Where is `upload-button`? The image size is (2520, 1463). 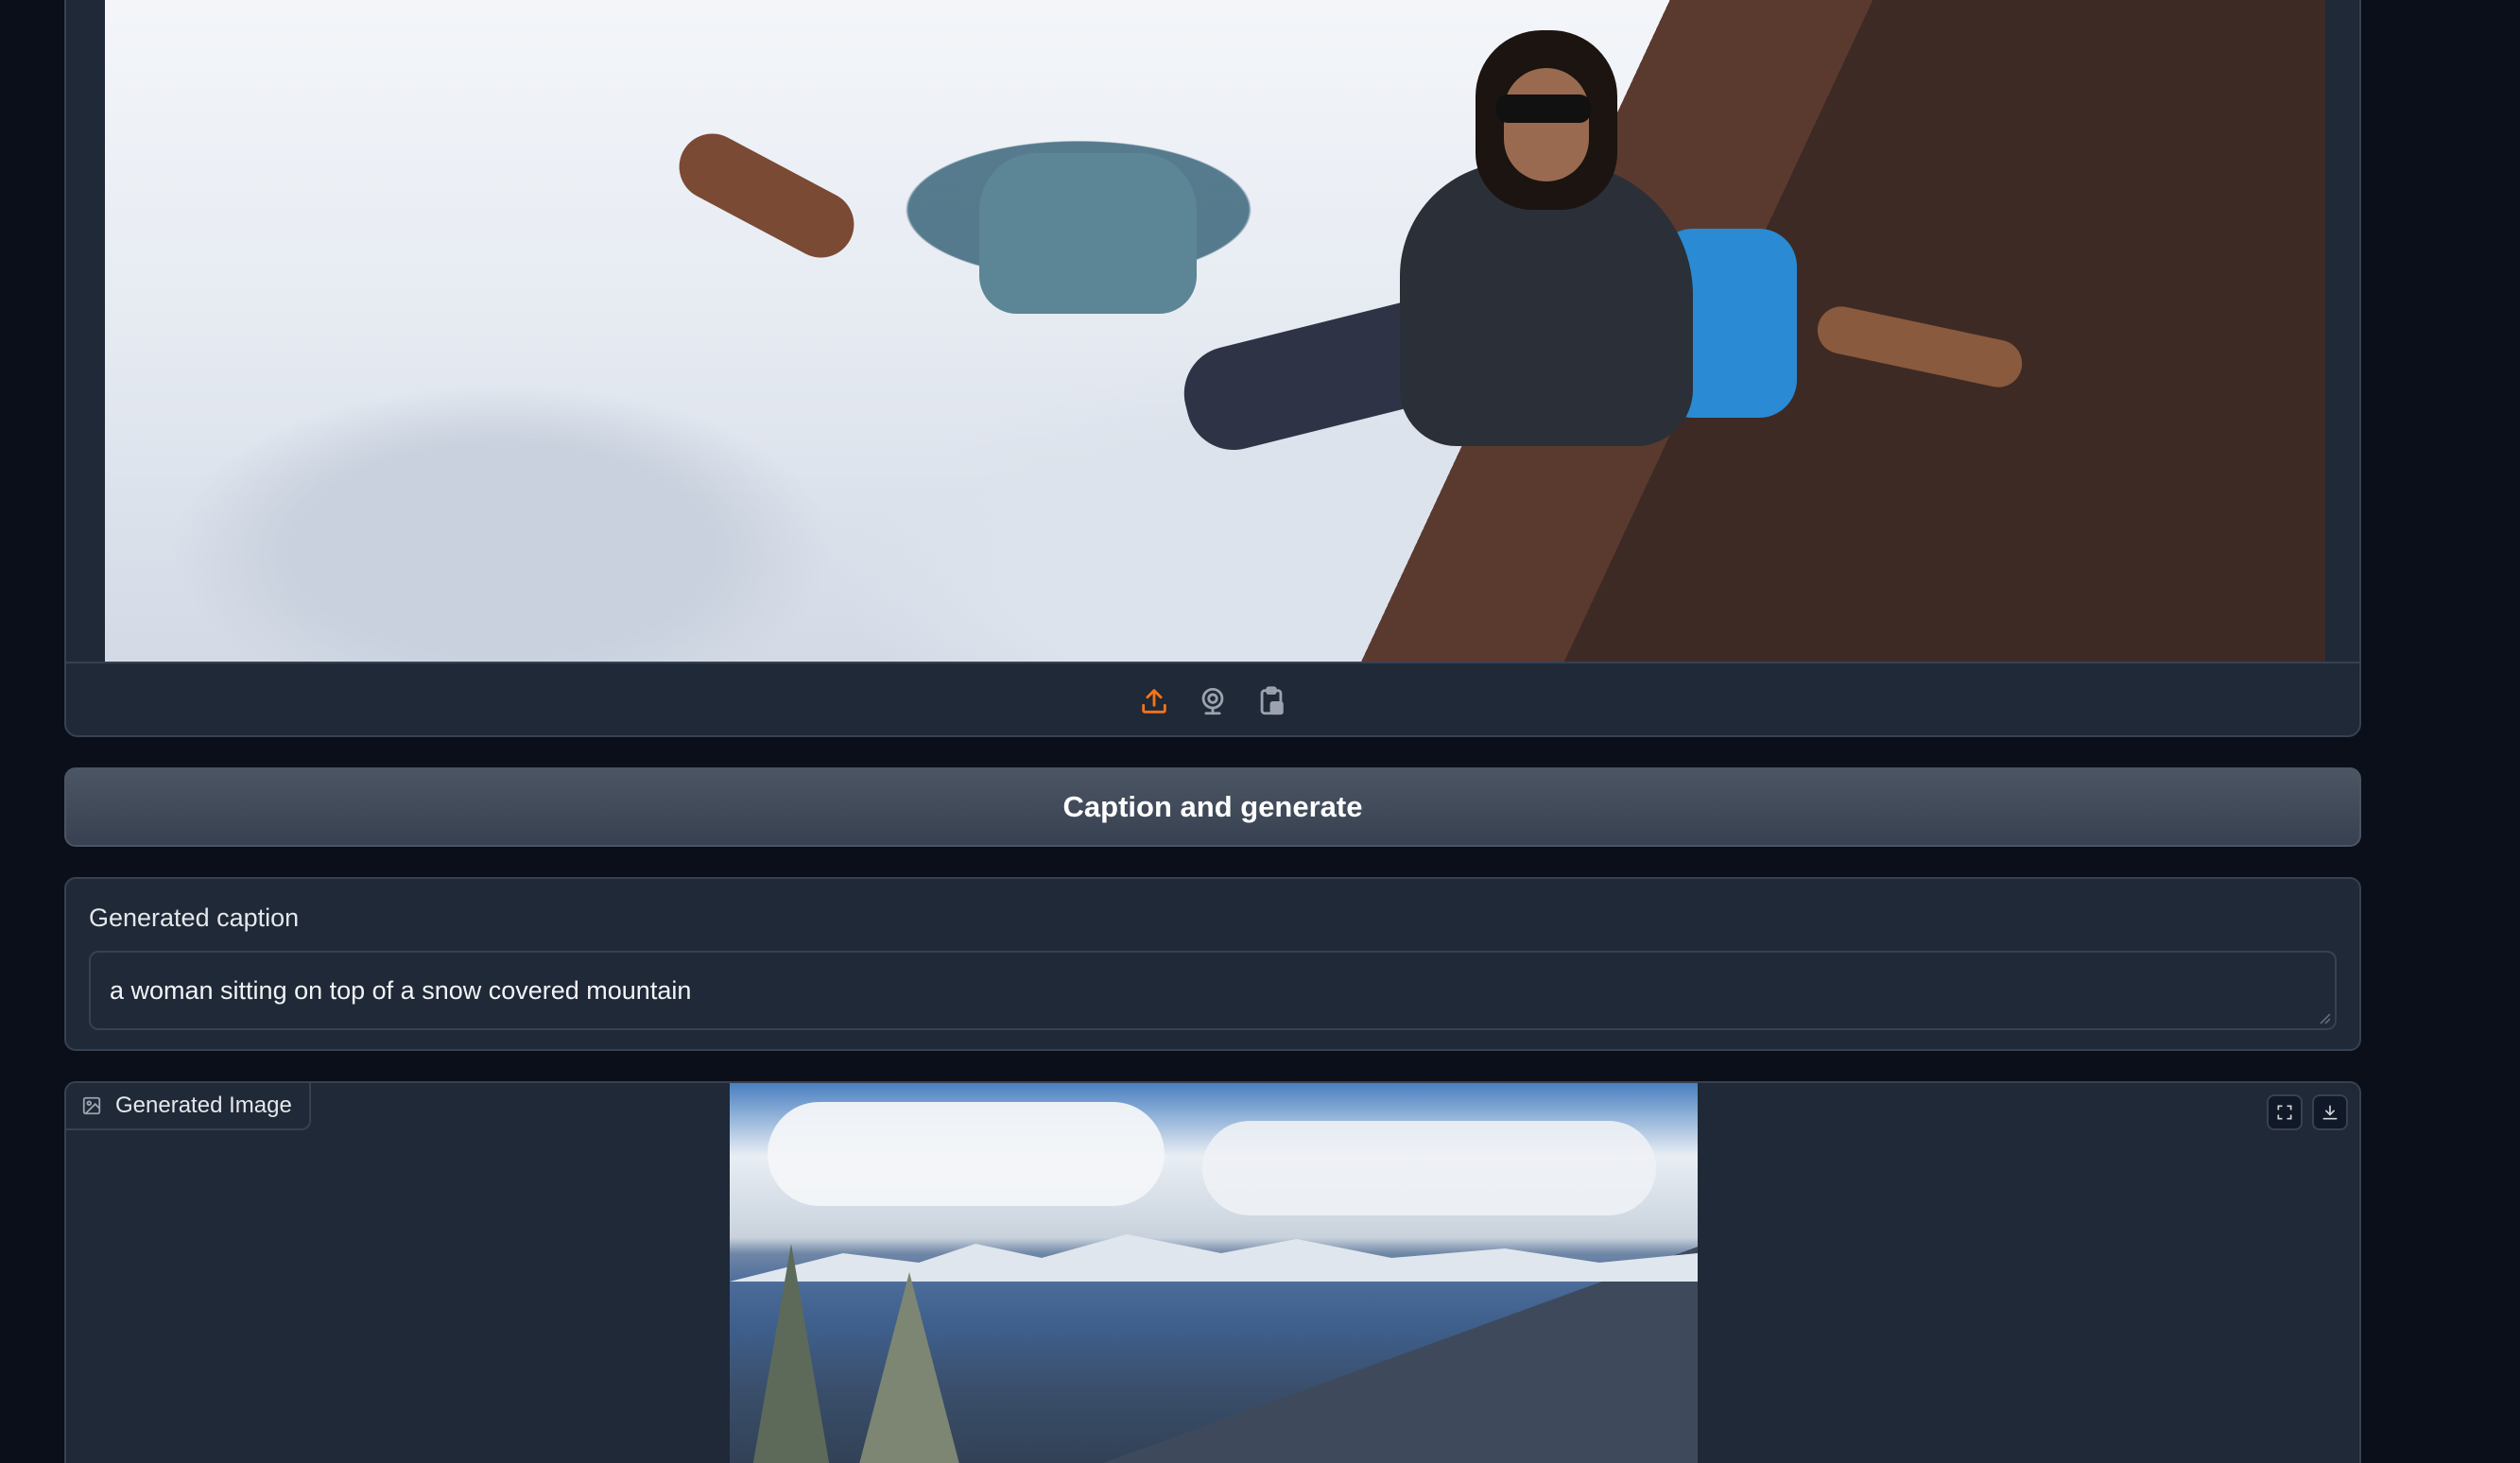 upload-button is located at coordinates (1154, 701).